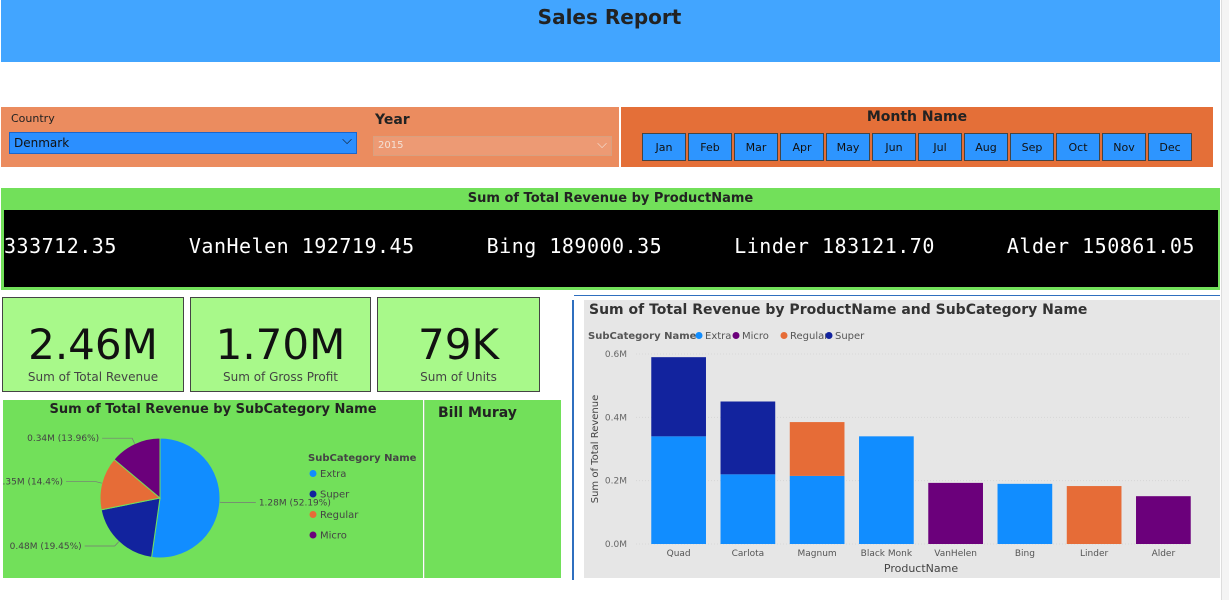 This screenshot has width=1229, height=600. Describe the element at coordinates (1094, 554) in the screenshot. I see `x-tick-label: Linder` at that location.